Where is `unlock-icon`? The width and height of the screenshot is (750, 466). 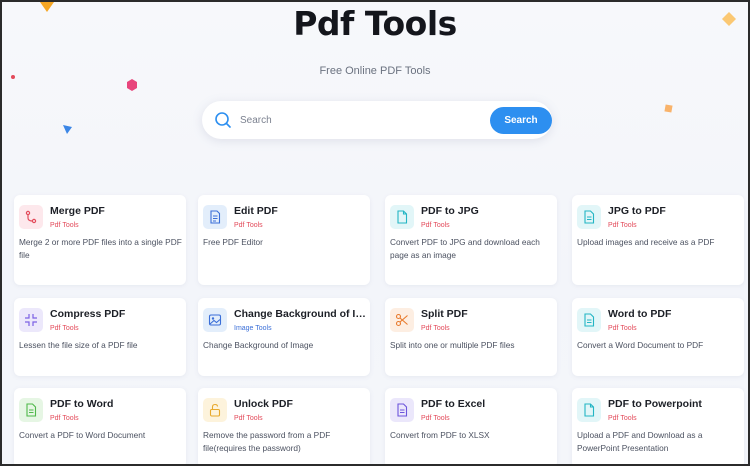 unlock-icon is located at coordinates (215, 410).